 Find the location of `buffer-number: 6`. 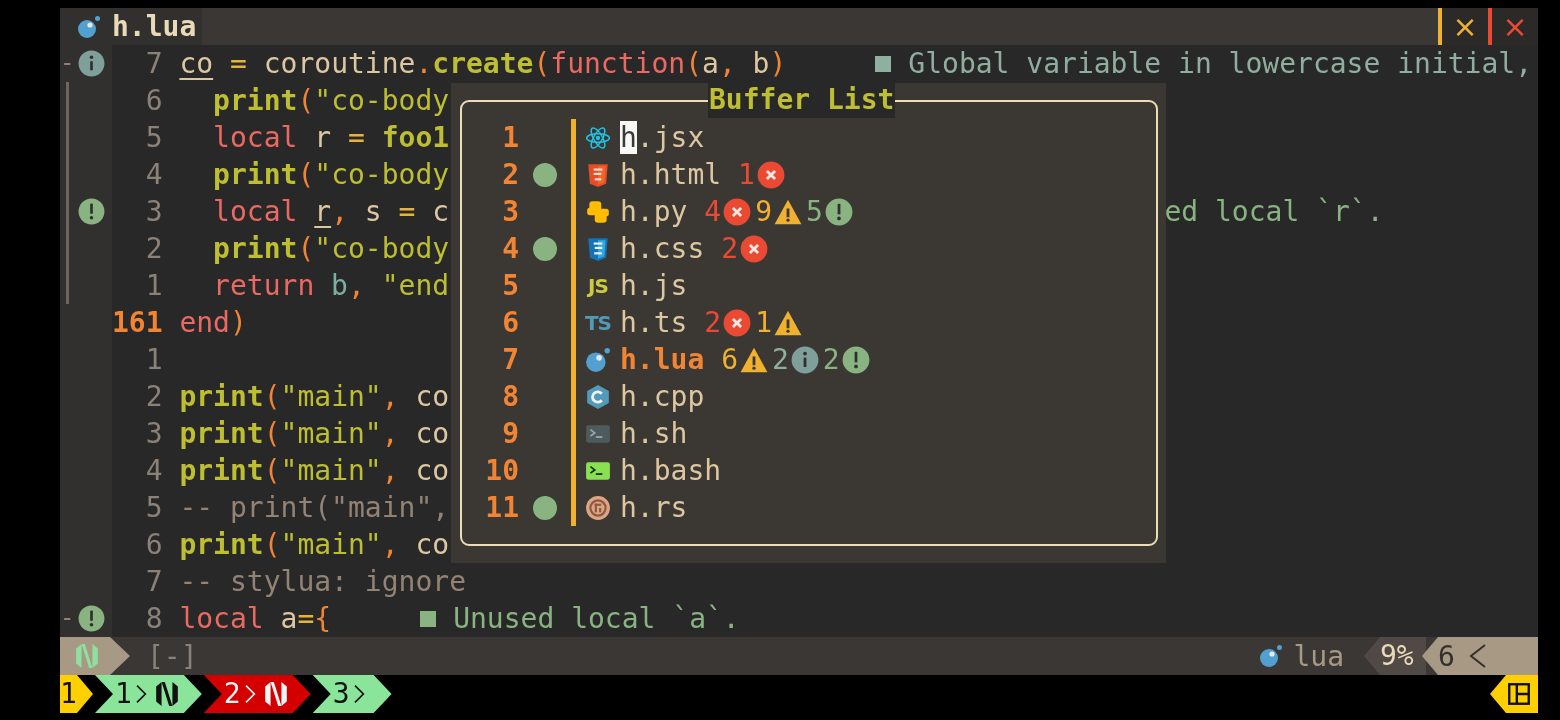

buffer-number: 6 is located at coordinates (510, 323).